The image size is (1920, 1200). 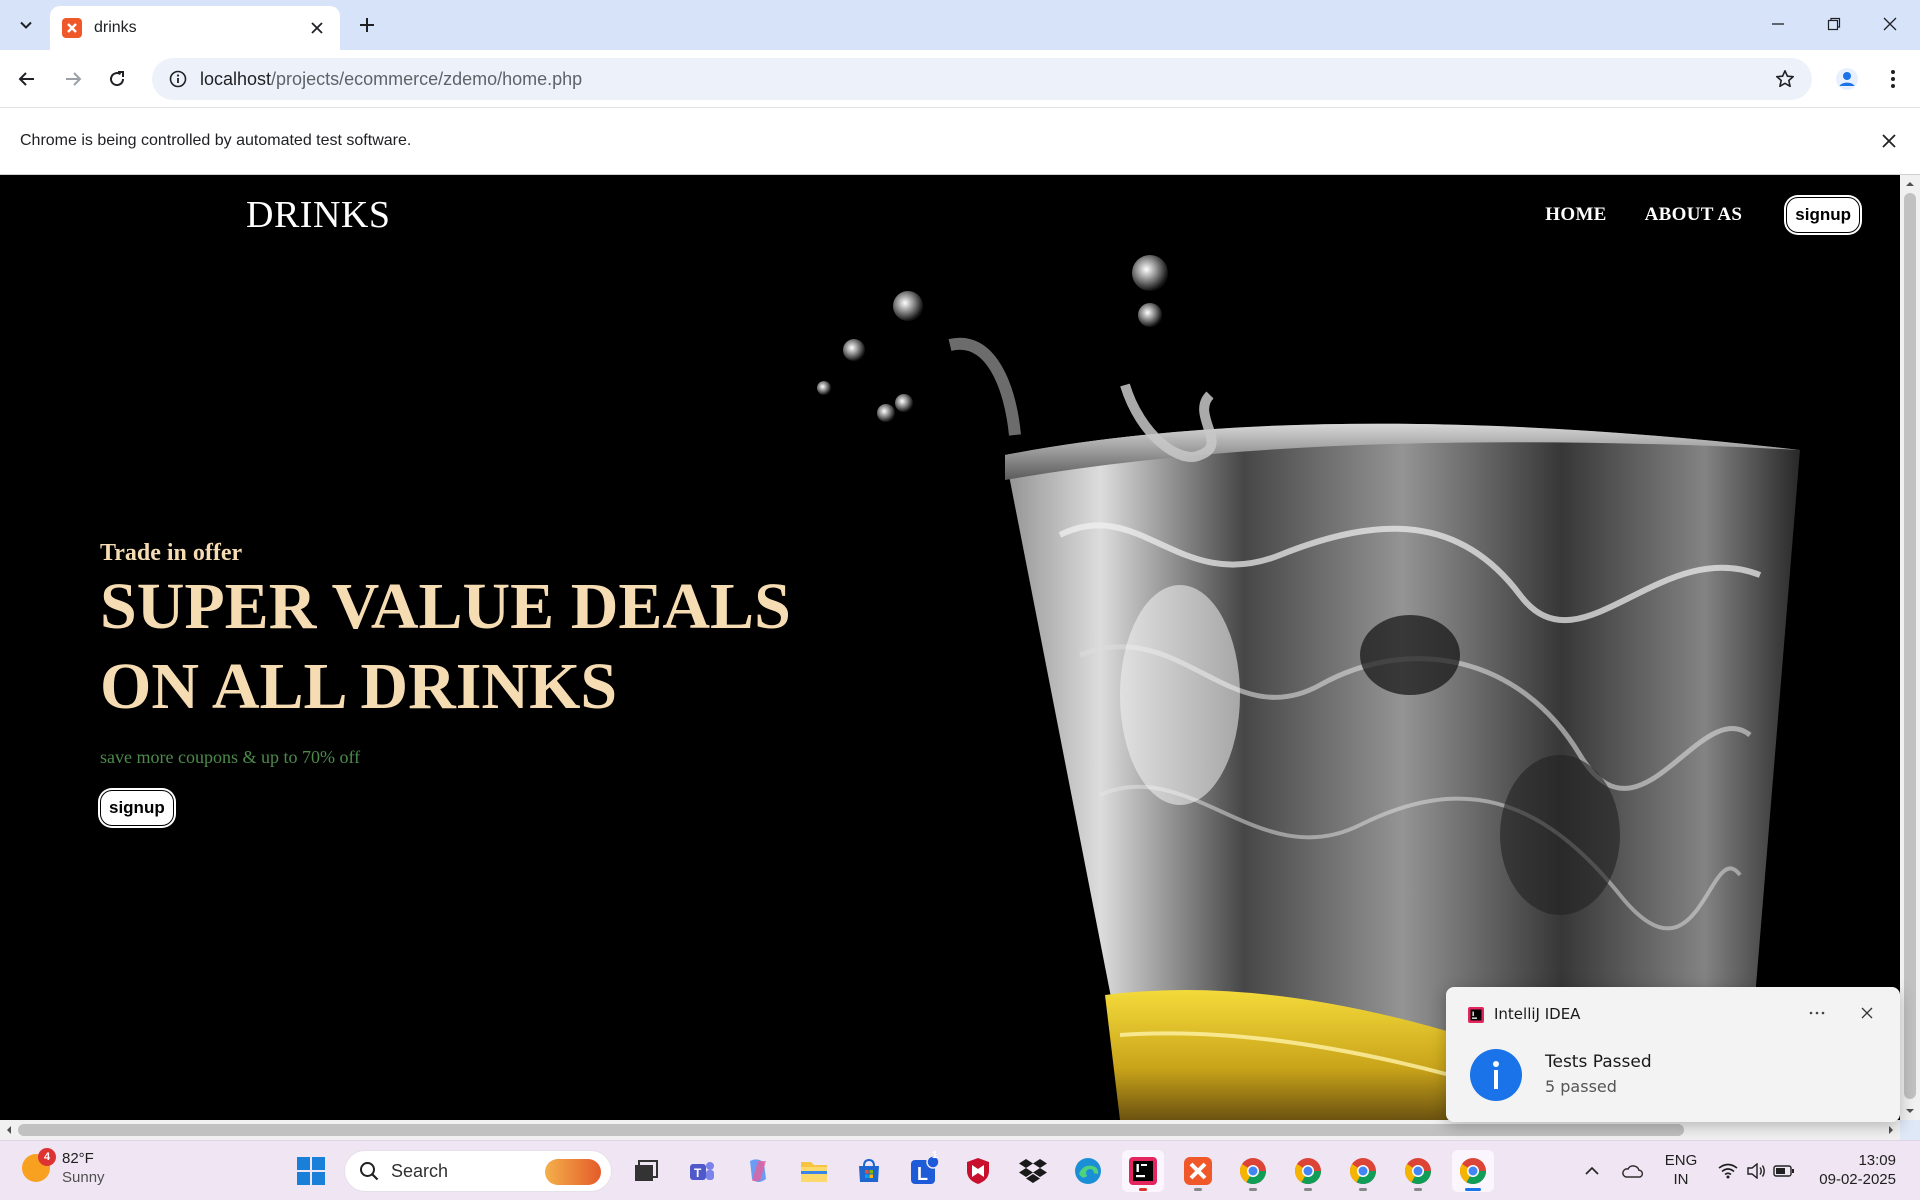 I want to click on scroll-left-icon, so click(x=9, y=1130).